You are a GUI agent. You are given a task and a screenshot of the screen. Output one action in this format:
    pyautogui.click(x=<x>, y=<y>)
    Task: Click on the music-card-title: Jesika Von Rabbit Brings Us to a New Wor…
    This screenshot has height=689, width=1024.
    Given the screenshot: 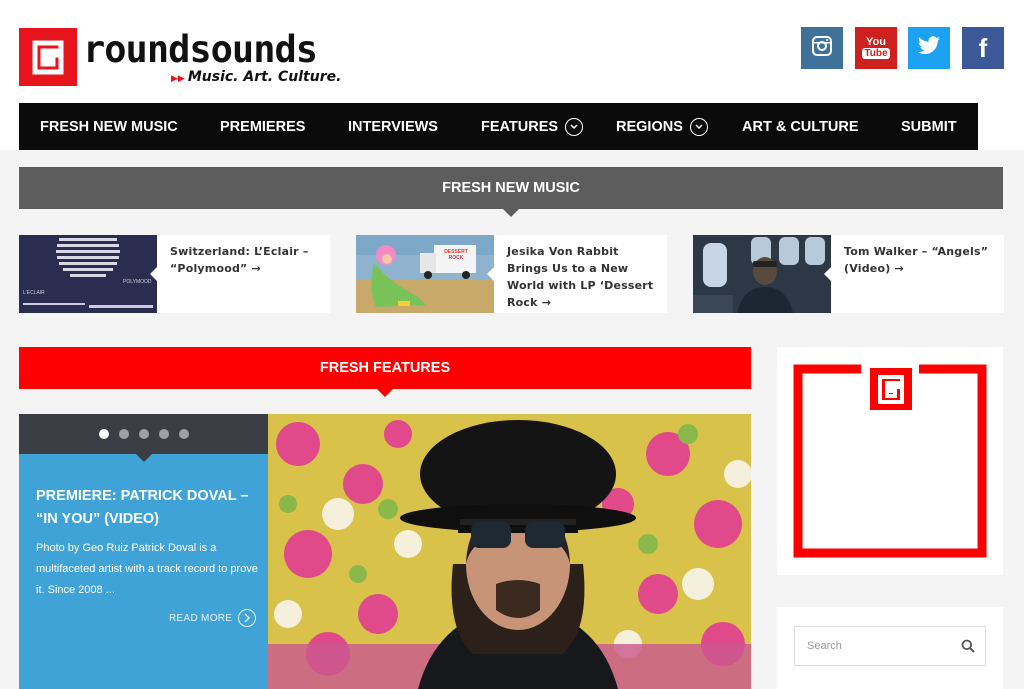 What is the action you would take?
    pyautogui.click(x=582, y=277)
    